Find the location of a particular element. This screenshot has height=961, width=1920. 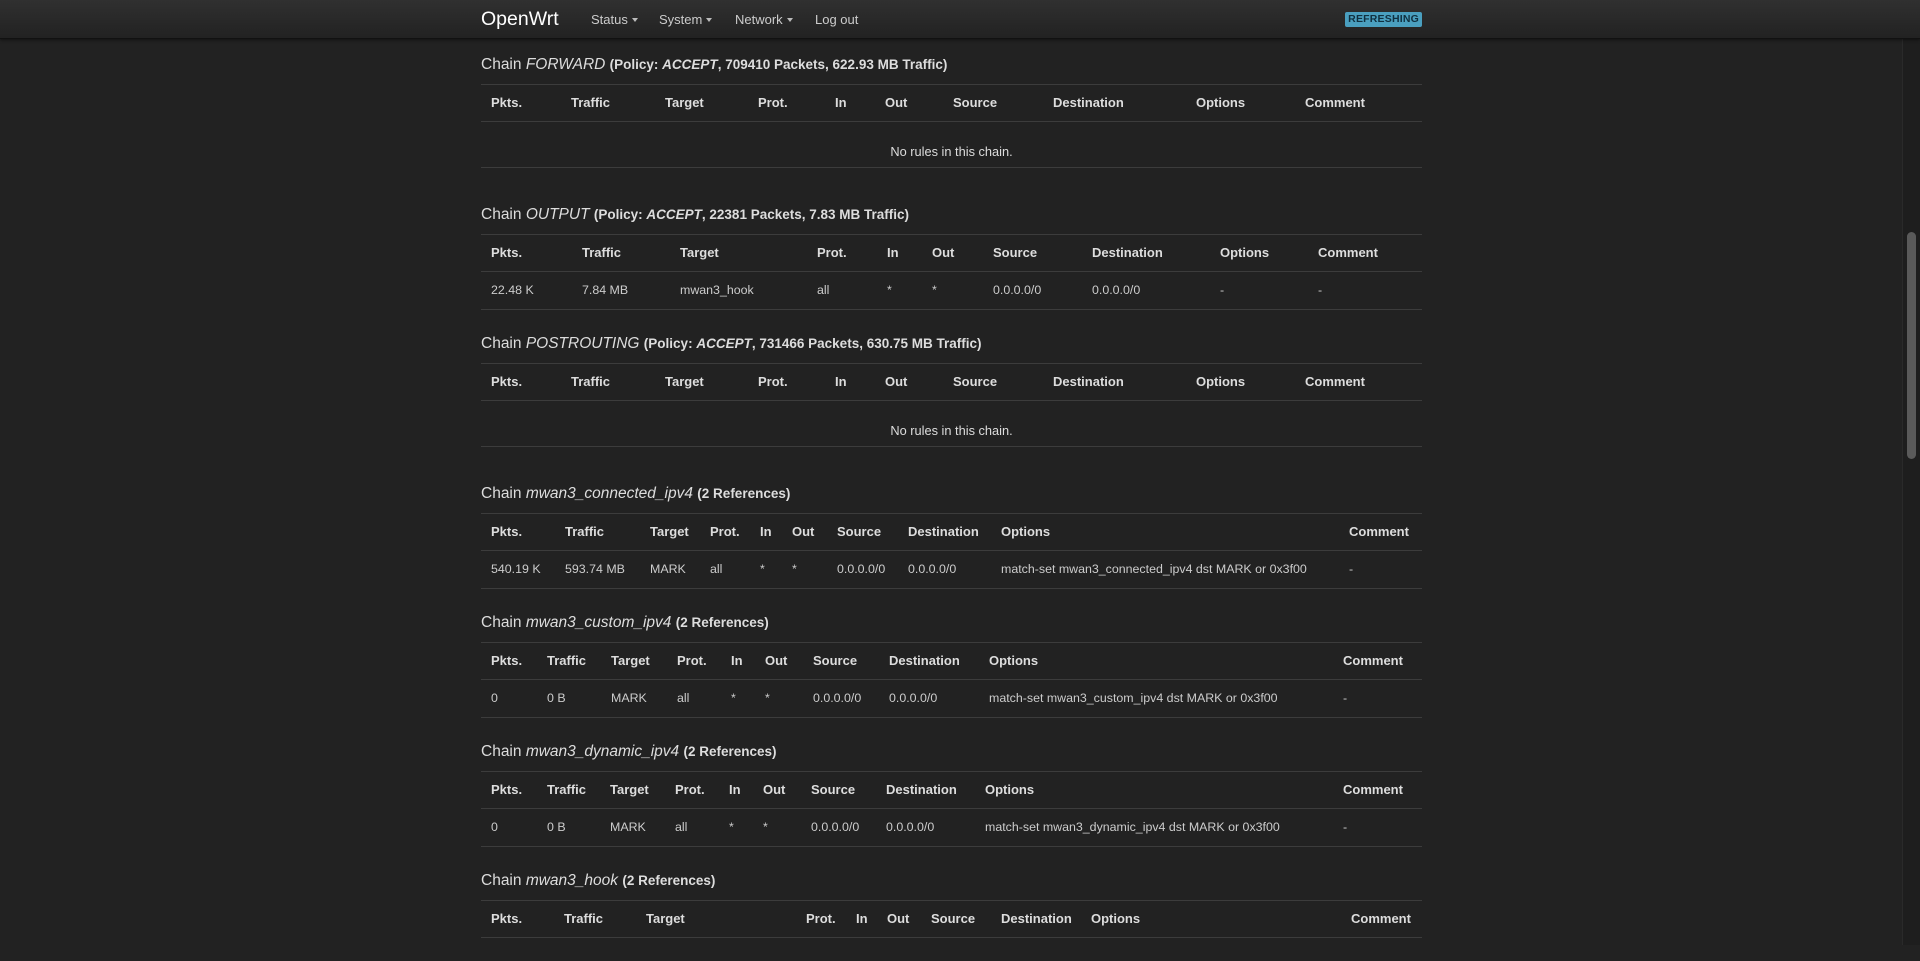

menu-network-label: Network is located at coordinates (759, 19).